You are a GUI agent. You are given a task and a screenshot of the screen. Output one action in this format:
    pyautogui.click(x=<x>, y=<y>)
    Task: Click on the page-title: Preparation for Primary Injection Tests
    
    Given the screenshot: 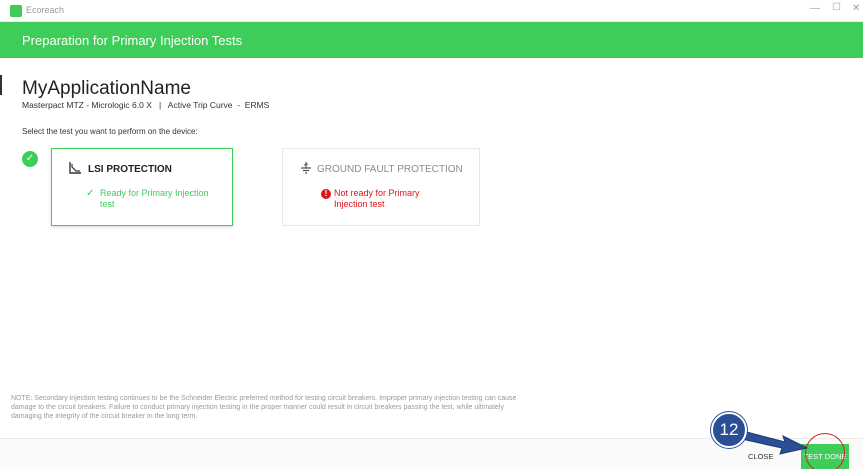 What is the action you would take?
    pyautogui.click(x=132, y=40)
    